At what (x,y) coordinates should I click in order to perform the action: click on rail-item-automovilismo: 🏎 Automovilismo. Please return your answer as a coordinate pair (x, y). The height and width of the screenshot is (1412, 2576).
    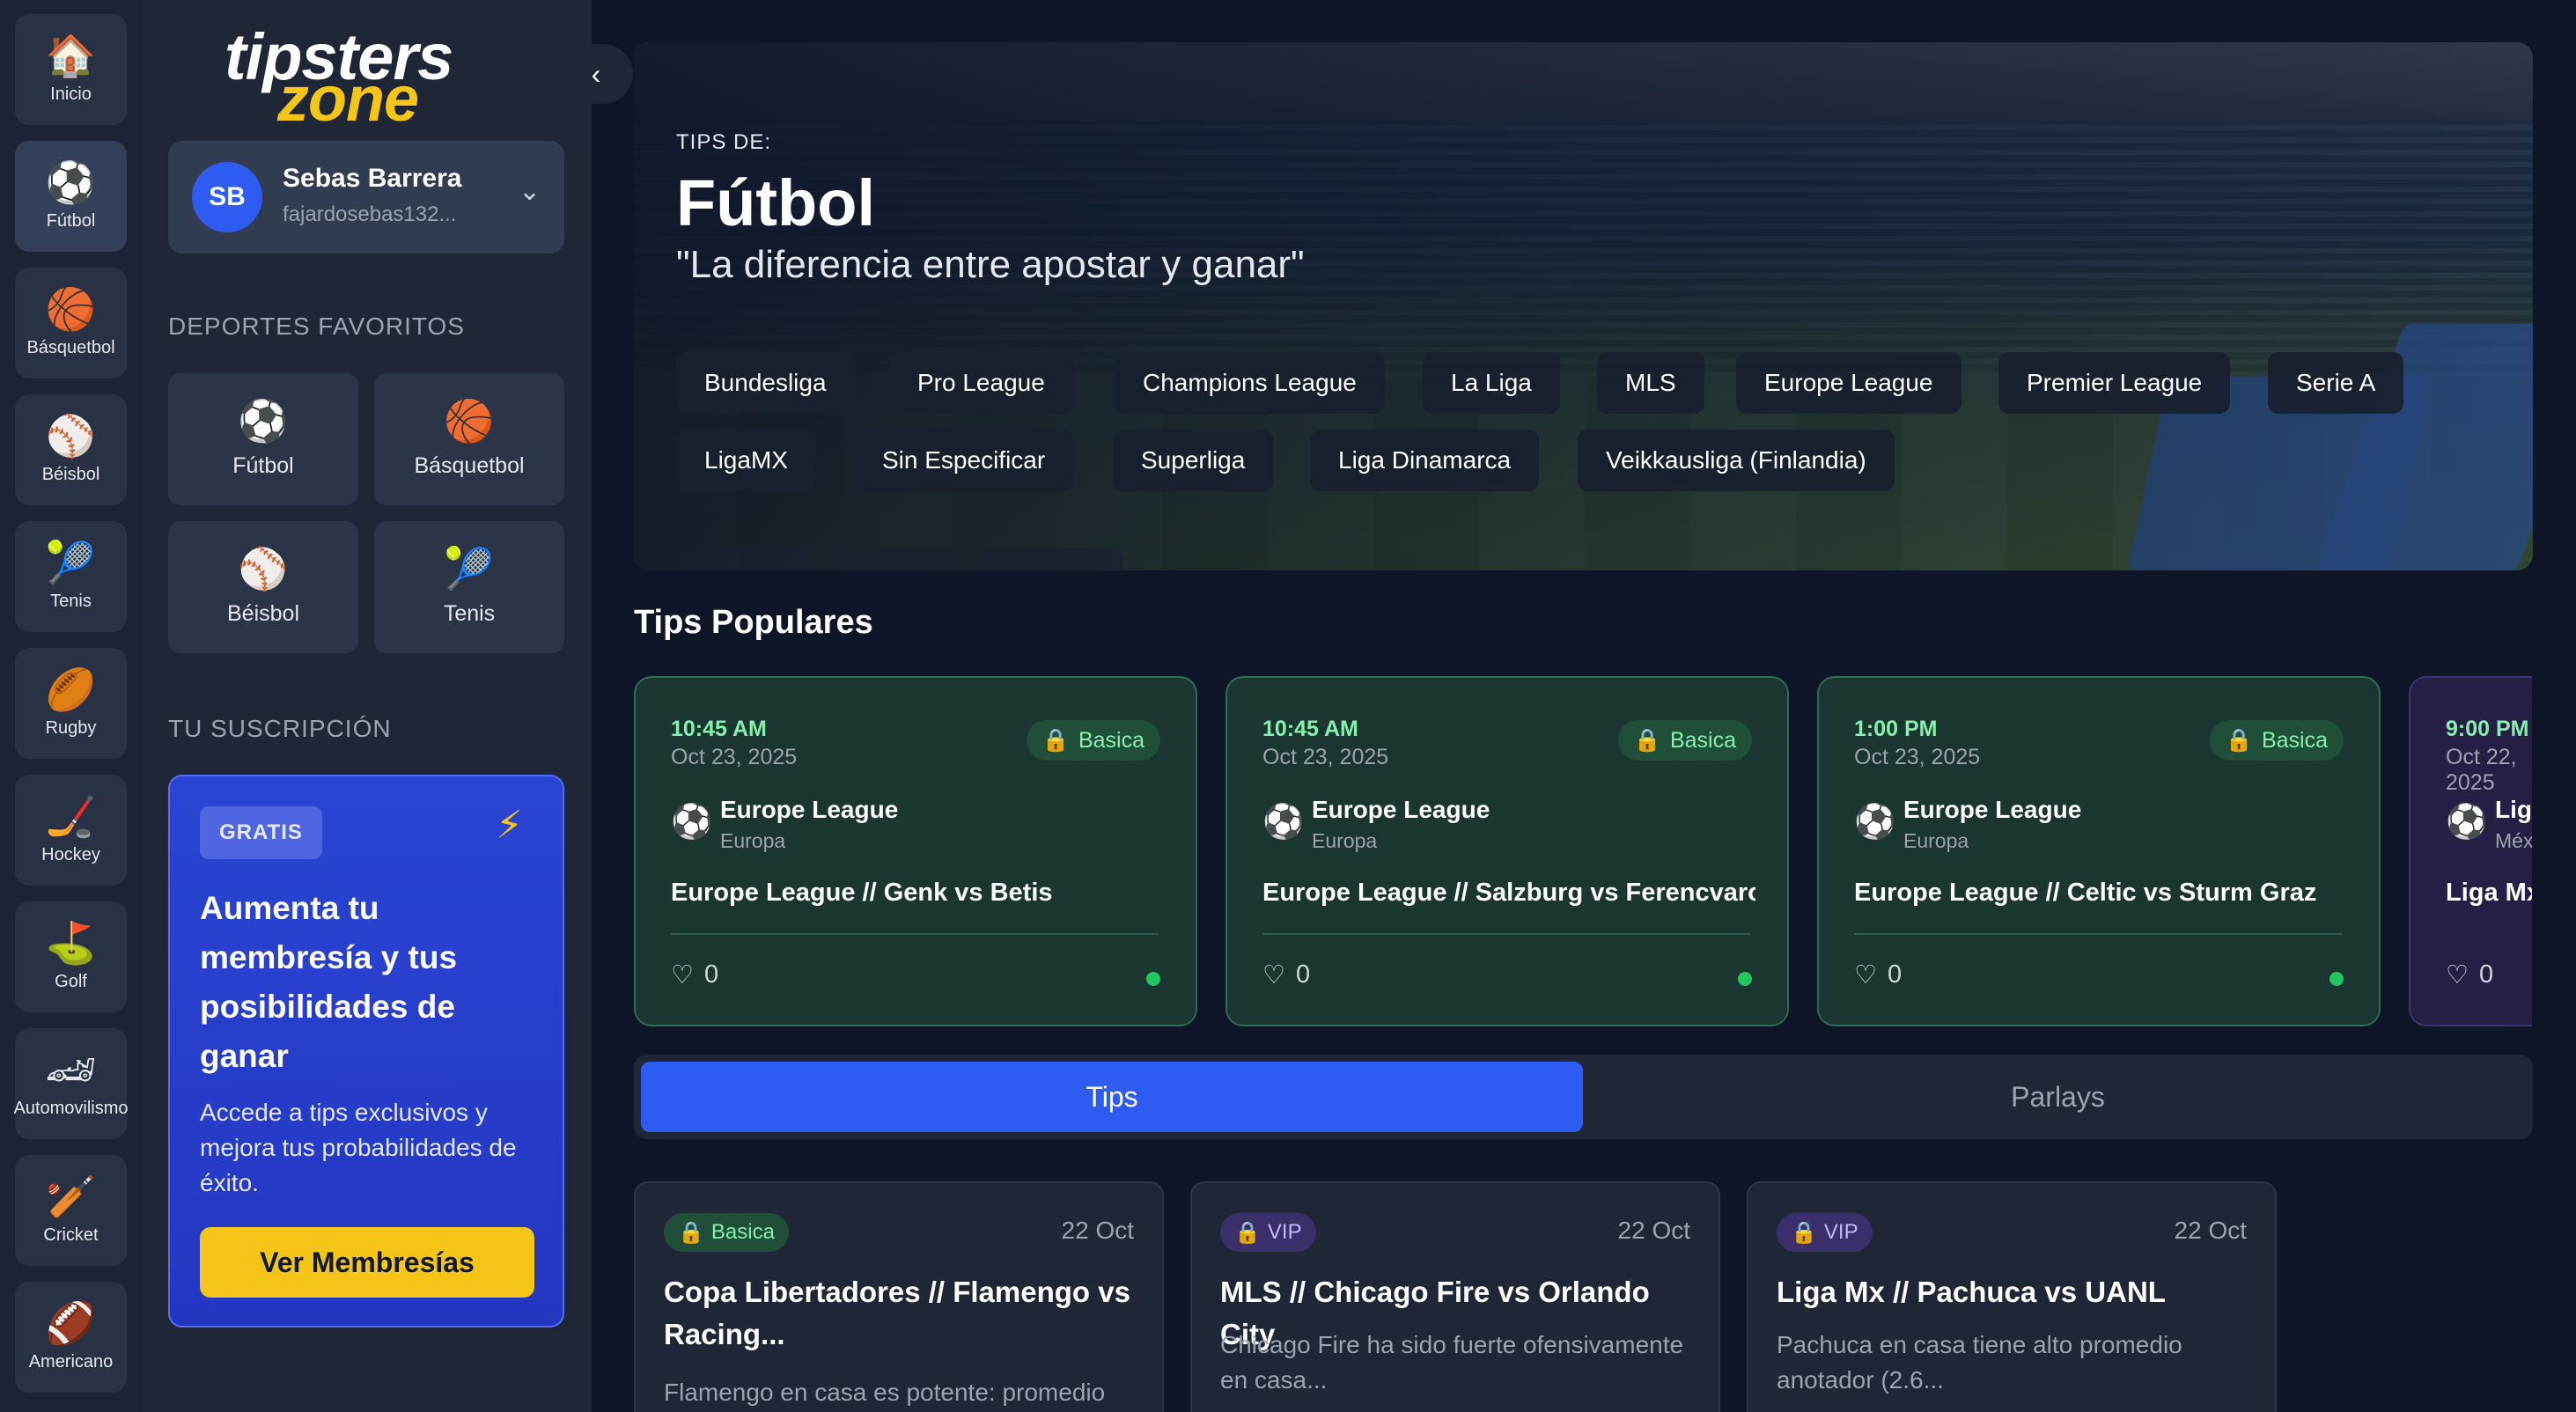
    Looking at the image, I should click on (71, 1083).